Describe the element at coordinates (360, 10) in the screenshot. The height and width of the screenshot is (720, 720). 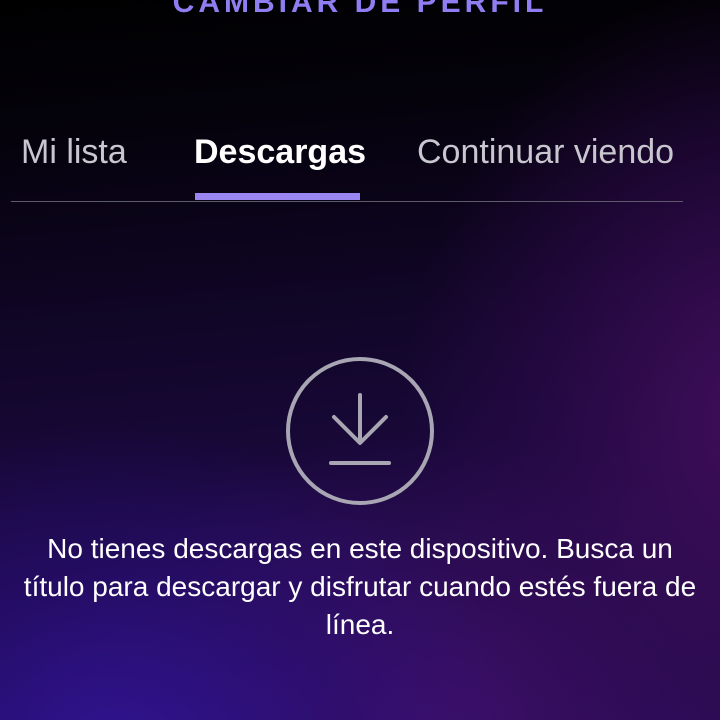
I see `switch-profile-link: CAMBIAR DE PERFIL` at that location.